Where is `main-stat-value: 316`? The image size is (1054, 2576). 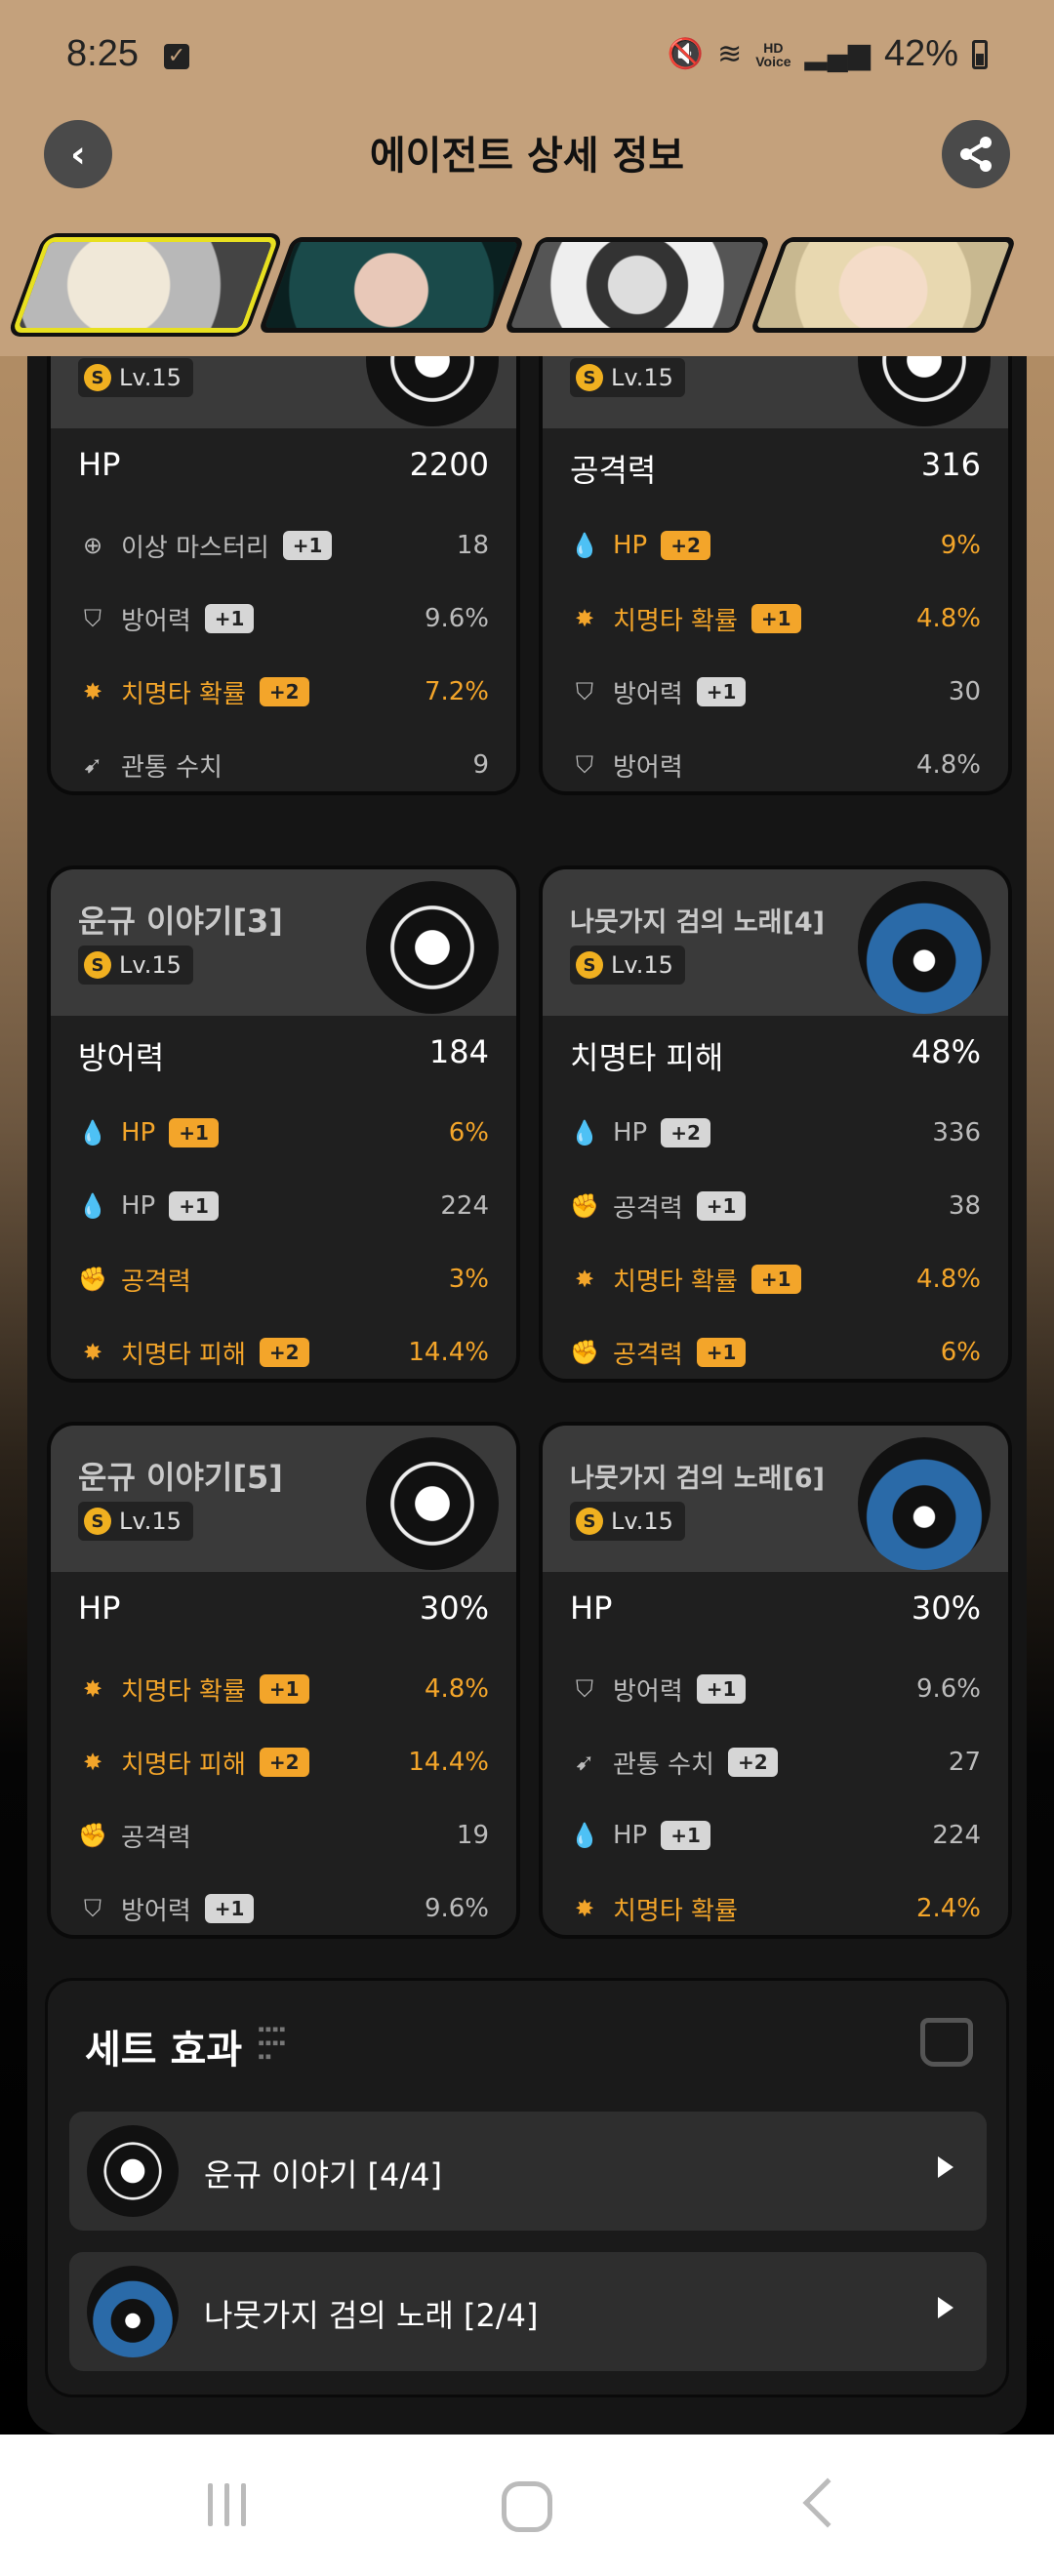 main-stat-value: 316 is located at coordinates (951, 464).